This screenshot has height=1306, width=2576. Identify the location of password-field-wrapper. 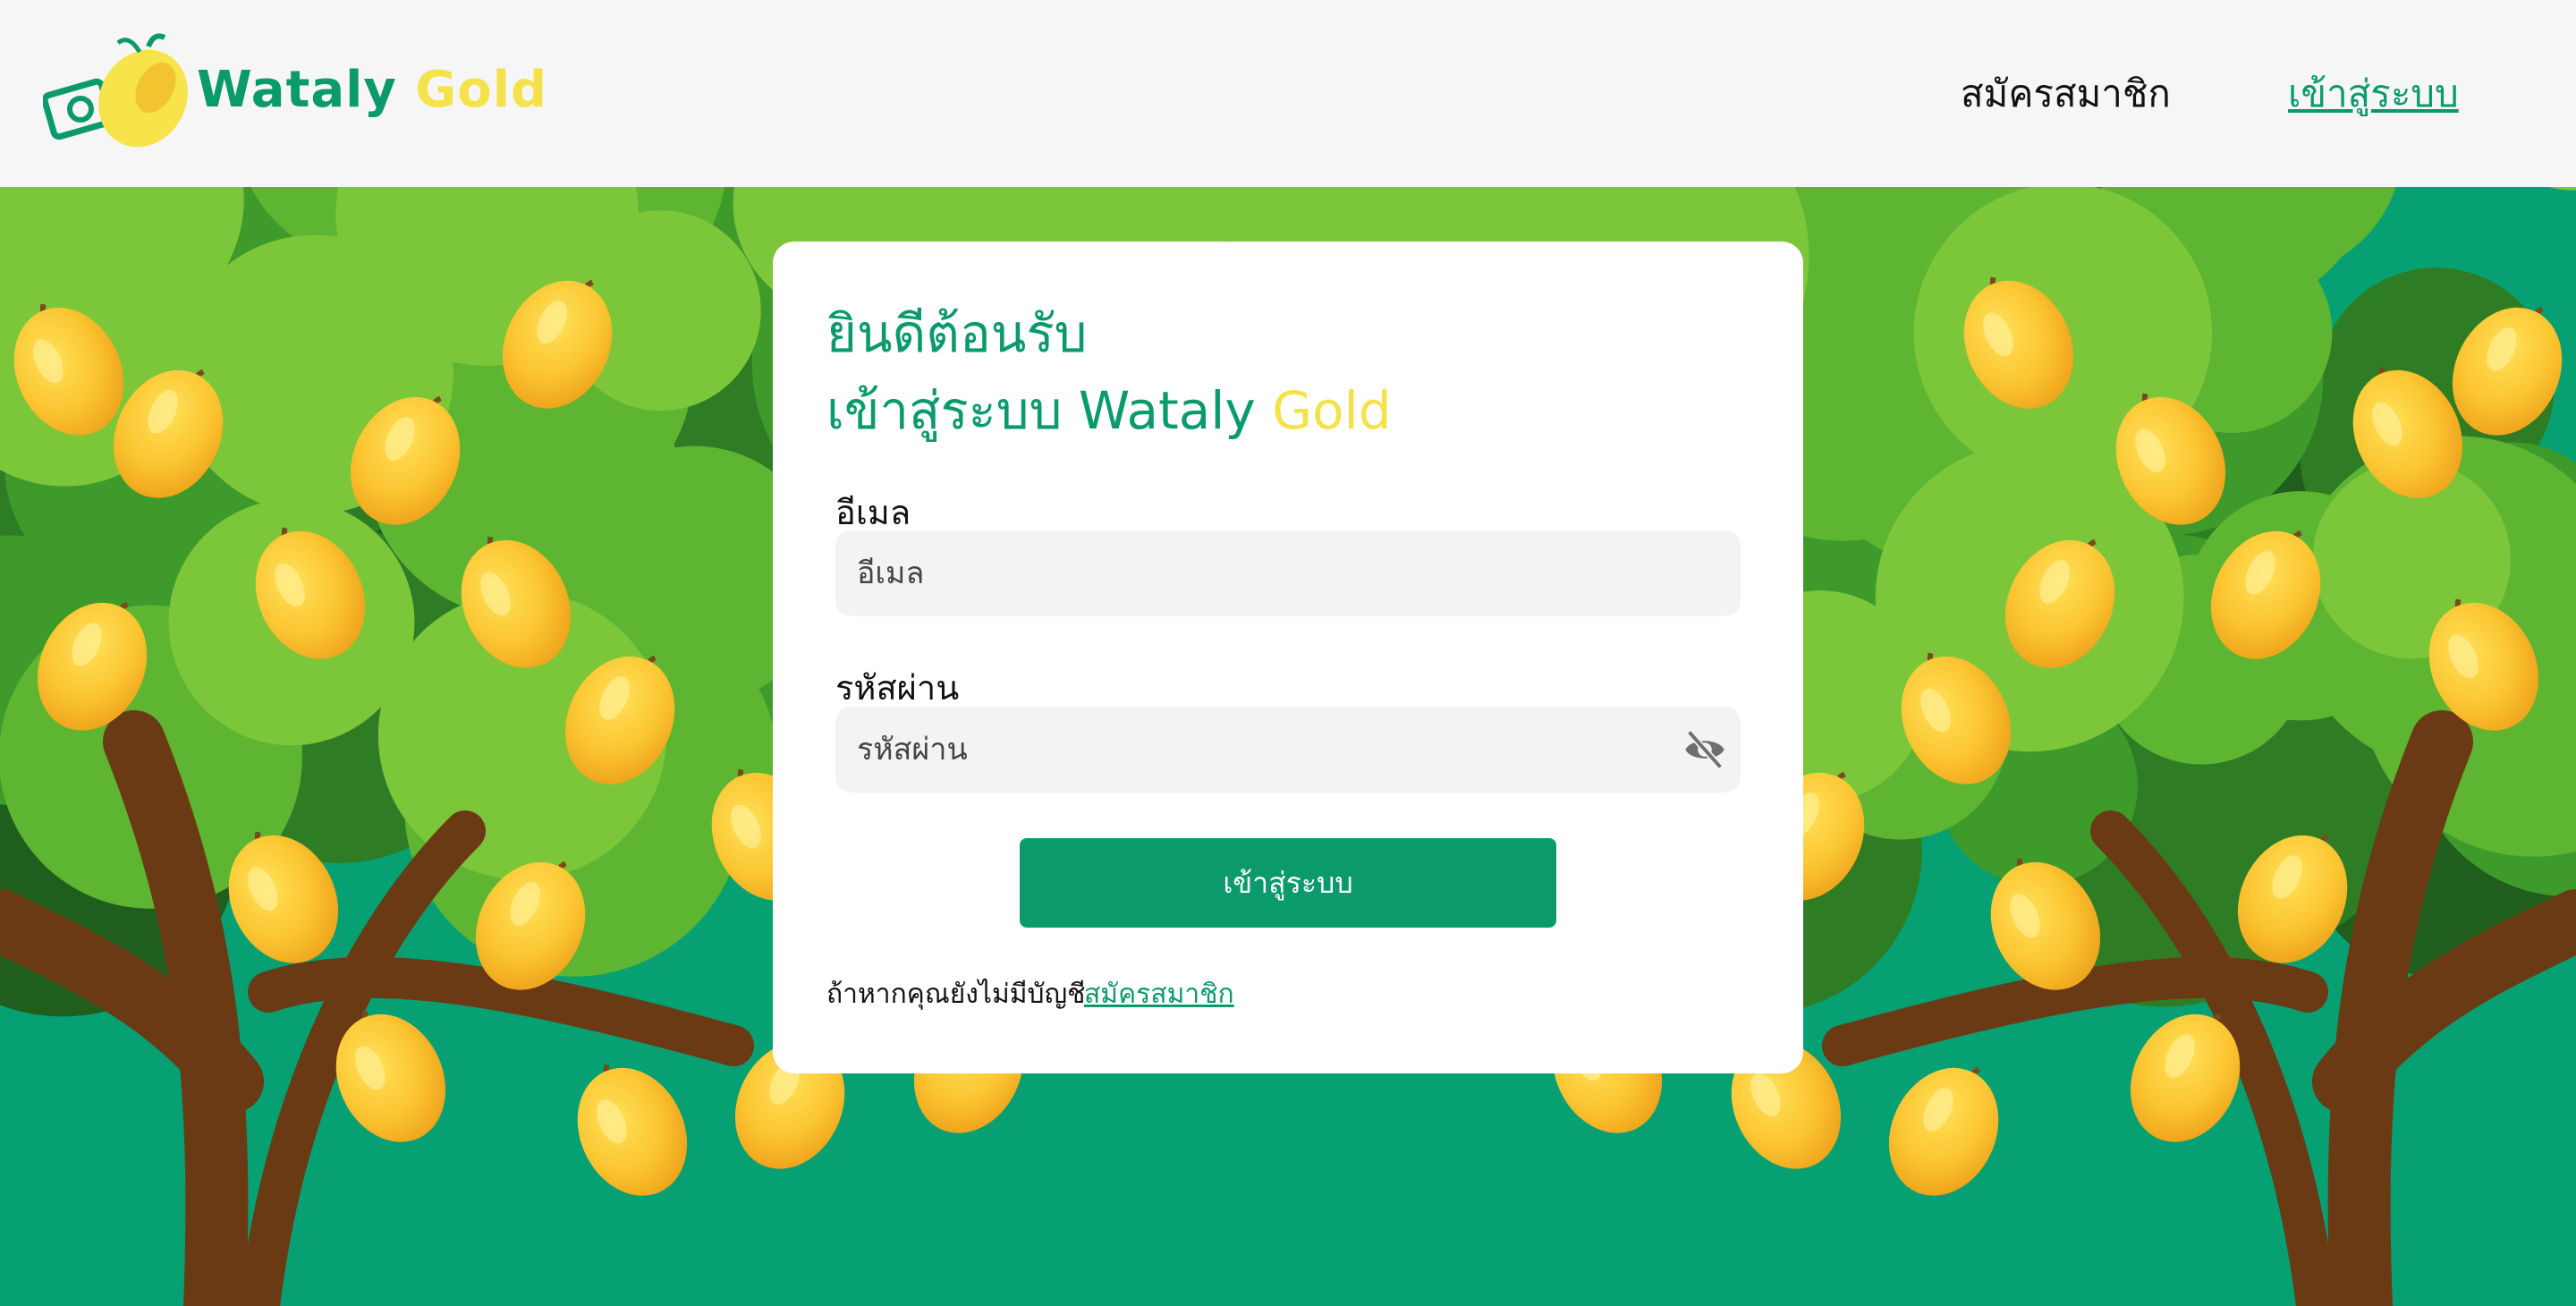
(1288, 750).